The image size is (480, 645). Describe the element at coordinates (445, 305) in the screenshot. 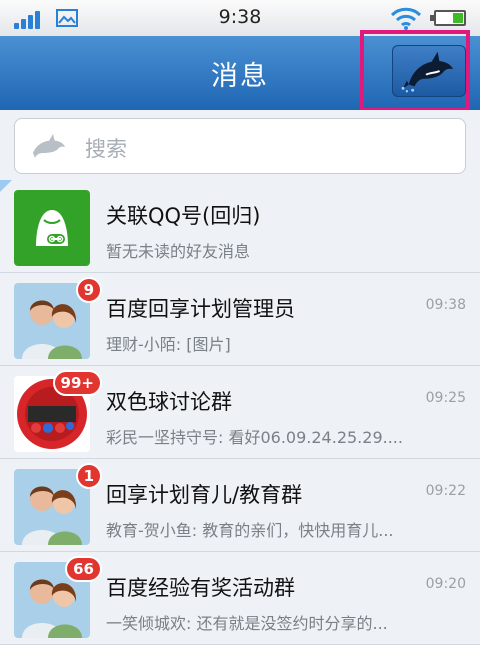

I see `conversation-time: 09:38` at that location.